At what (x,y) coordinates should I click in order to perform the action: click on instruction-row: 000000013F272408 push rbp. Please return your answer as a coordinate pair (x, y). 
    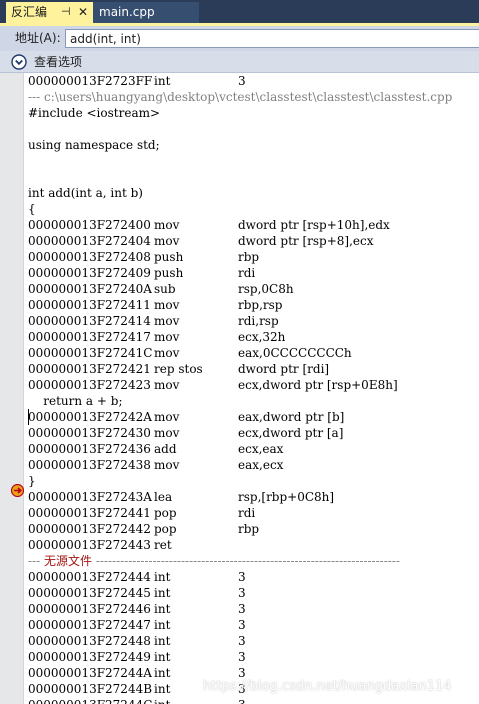
    Looking at the image, I should click on (253, 257).